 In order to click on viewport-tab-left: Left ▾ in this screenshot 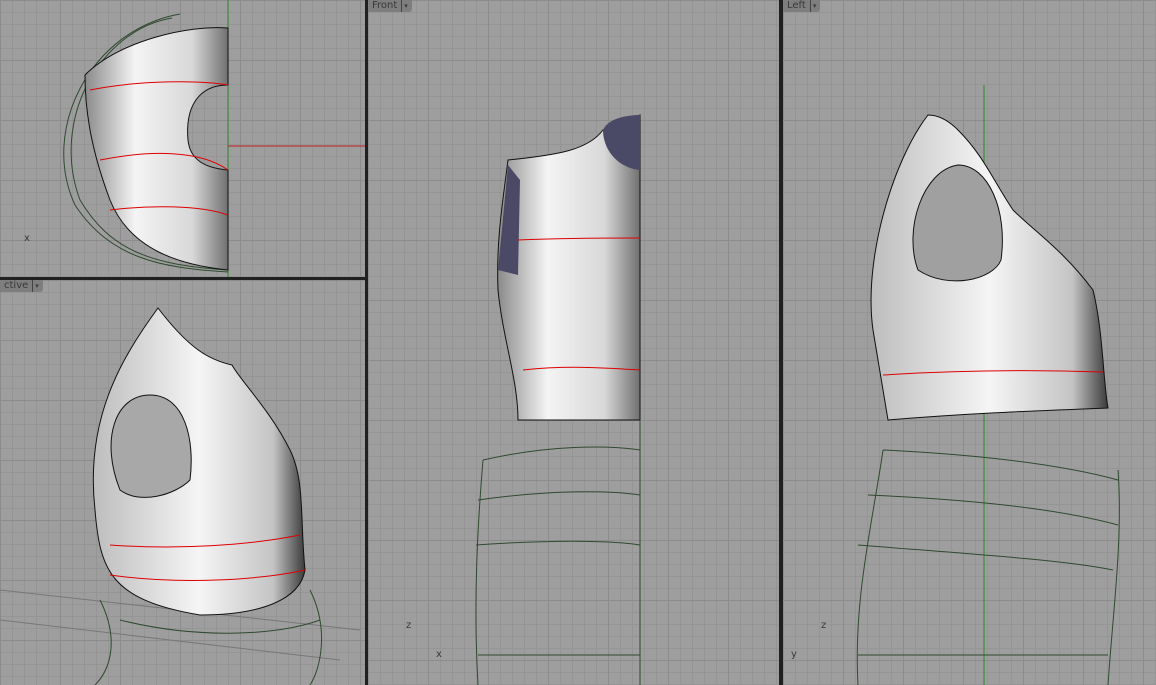, I will do `click(802, 6)`.